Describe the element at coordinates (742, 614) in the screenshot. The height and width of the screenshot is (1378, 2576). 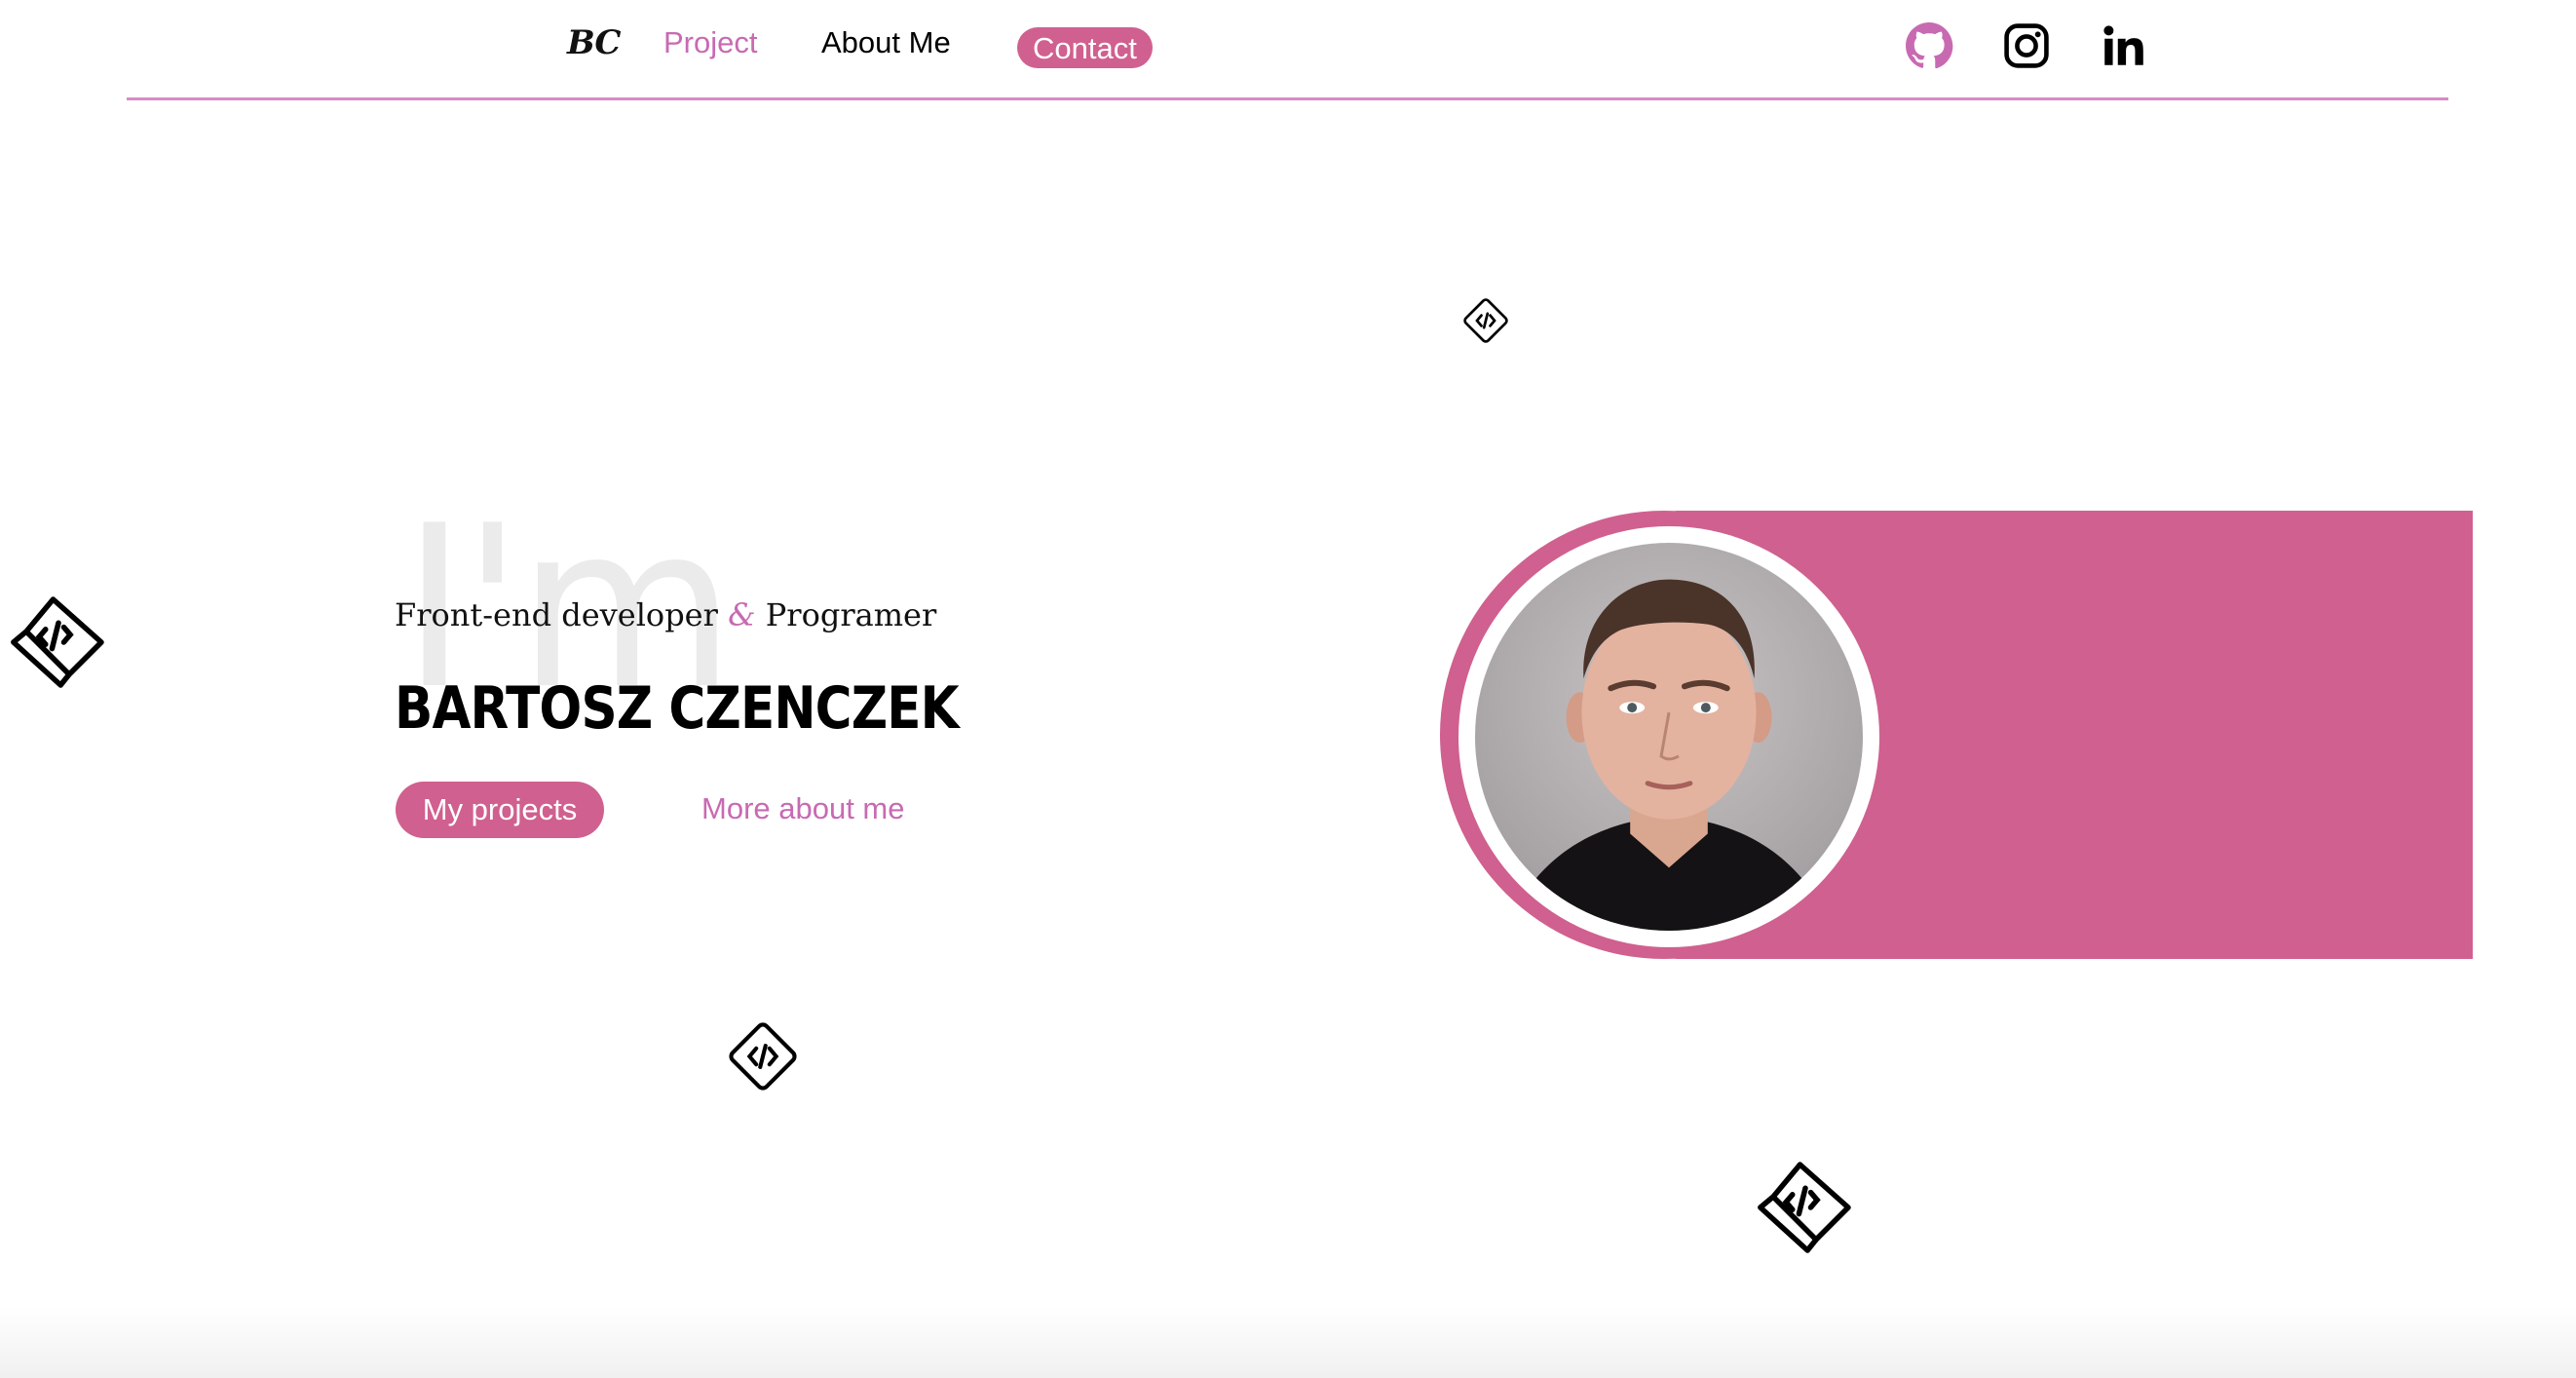
I see `subtitle-ampersand: &` at that location.